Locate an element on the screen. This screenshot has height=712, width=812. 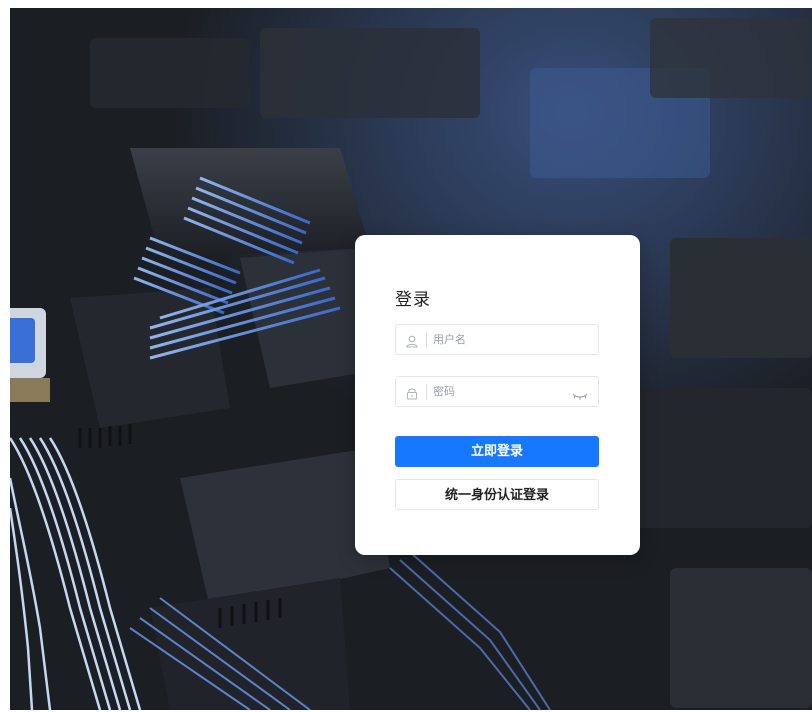
login-button: 立即登录 is located at coordinates (497, 451).